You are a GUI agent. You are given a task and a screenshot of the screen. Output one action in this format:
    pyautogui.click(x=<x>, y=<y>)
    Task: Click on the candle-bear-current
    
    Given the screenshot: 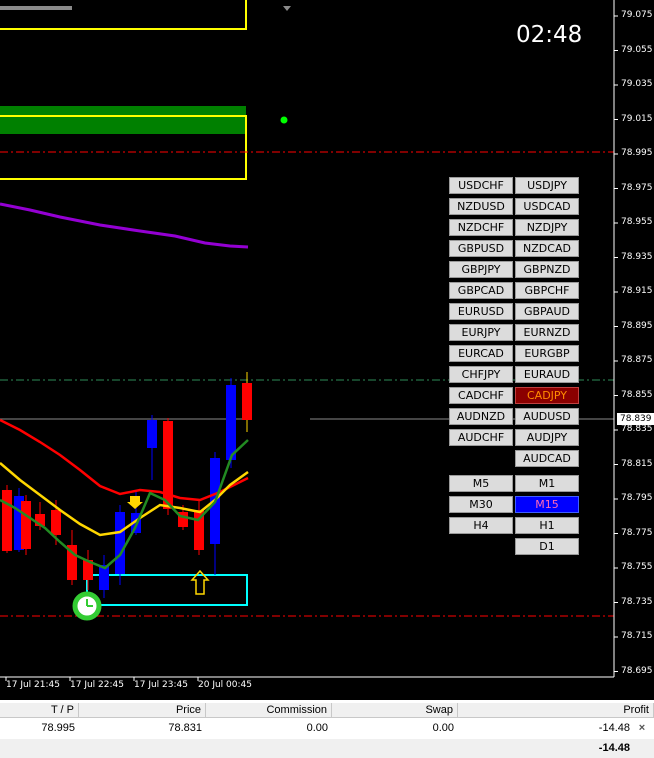 What is the action you would take?
    pyautogui.click(x=247, y=401)
    